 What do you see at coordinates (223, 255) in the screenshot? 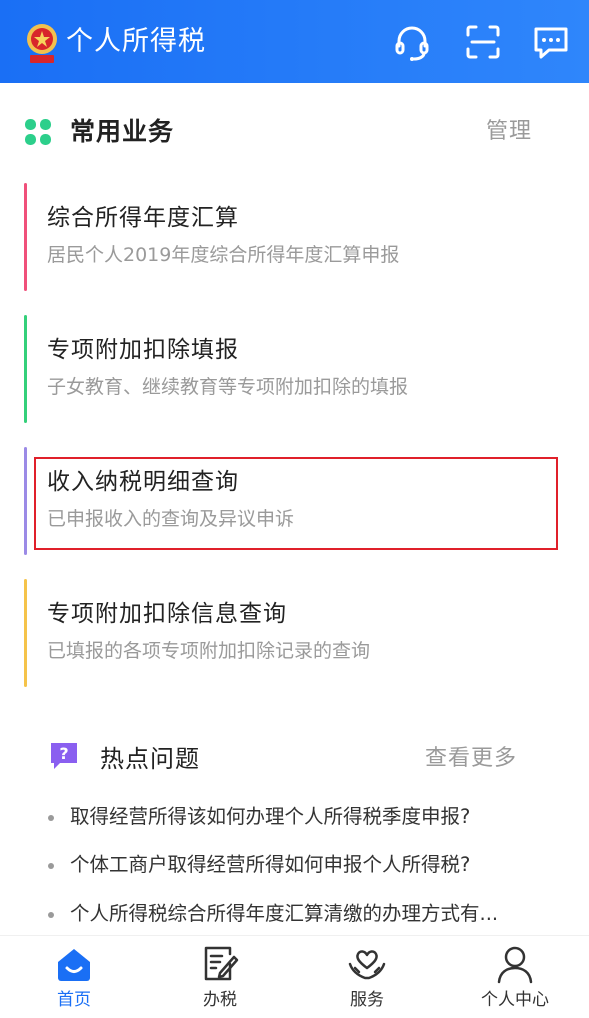
I see `card-subtitle: 居民个人2019年度综合所得年度汇算申报` at bounding box center [223, 255].